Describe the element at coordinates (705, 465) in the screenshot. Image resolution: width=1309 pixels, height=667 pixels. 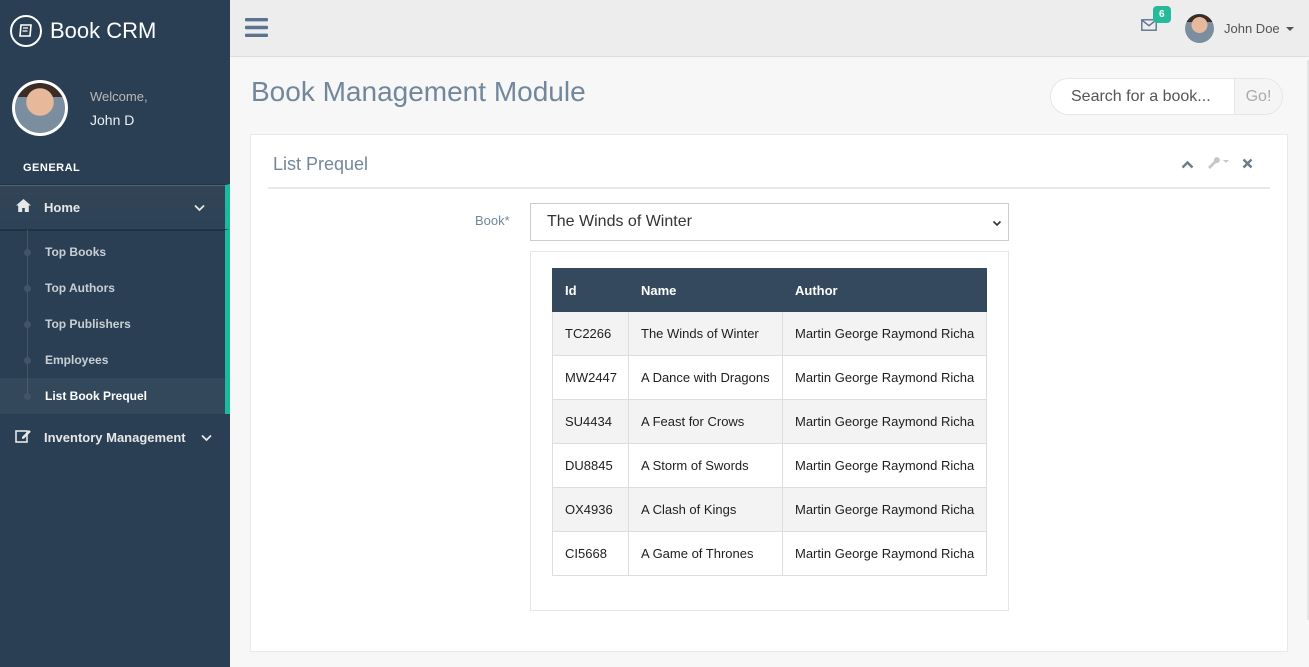
I see `cell-name: A Storm of Swords` at that location.